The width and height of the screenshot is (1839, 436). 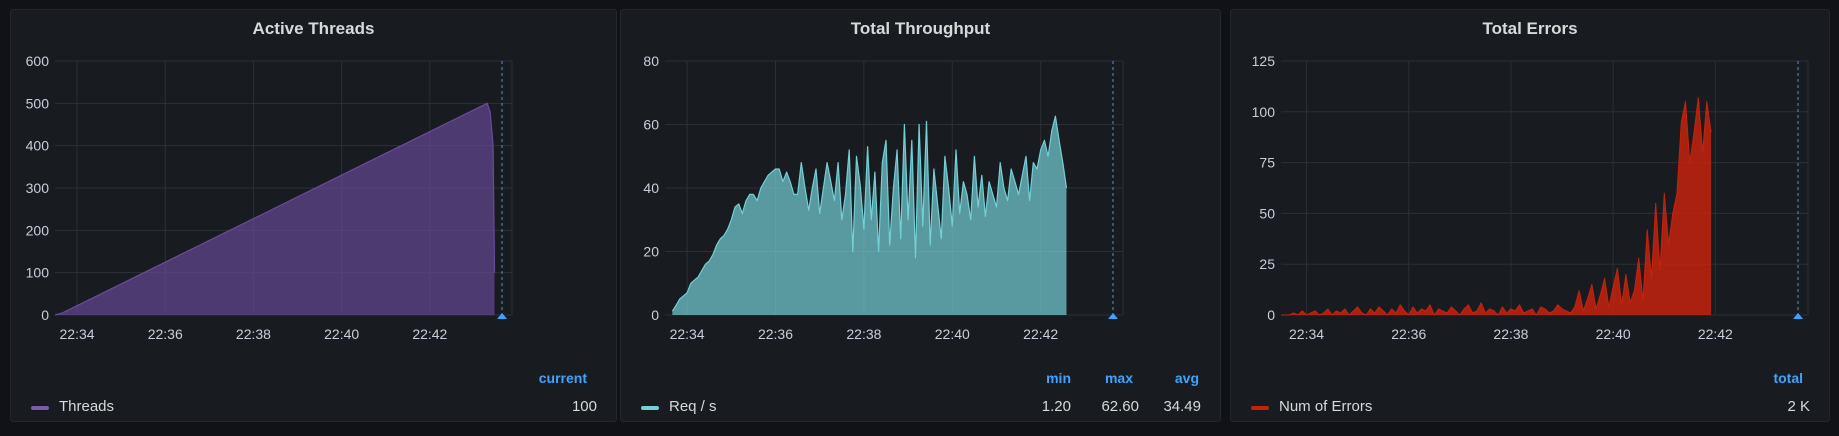 What do you see at coordinates (87, 406) in the screenshot?
I see `legend-series-name: Threads` at bounding box center [87, 406].